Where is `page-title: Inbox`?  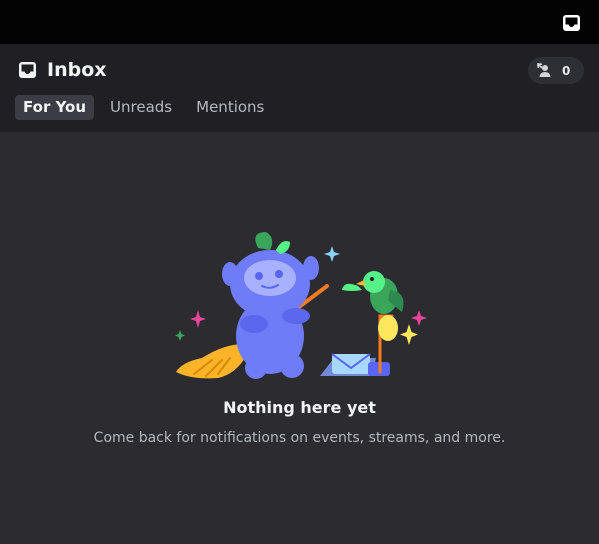 page-title: Inbox is located at coordinates (77, 70).